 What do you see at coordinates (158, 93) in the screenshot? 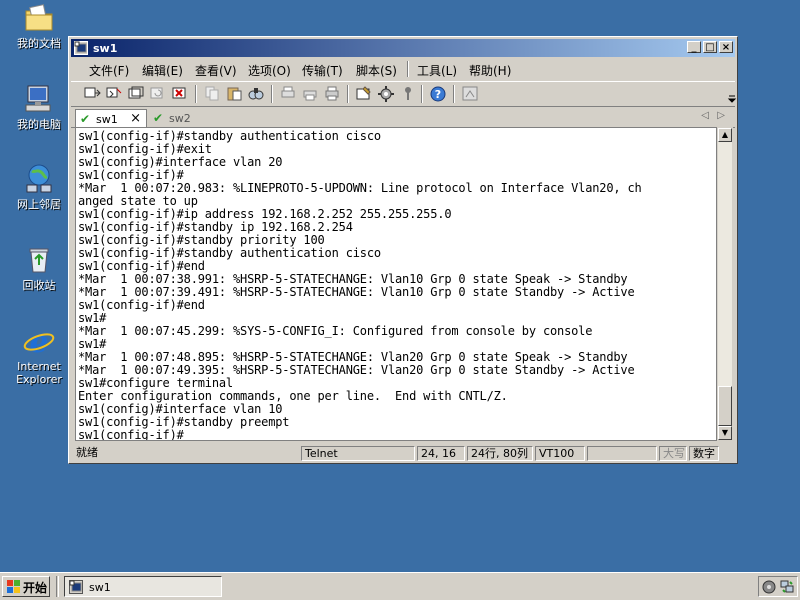
I see `reconnect-icon` at bounding box center [158, 93].